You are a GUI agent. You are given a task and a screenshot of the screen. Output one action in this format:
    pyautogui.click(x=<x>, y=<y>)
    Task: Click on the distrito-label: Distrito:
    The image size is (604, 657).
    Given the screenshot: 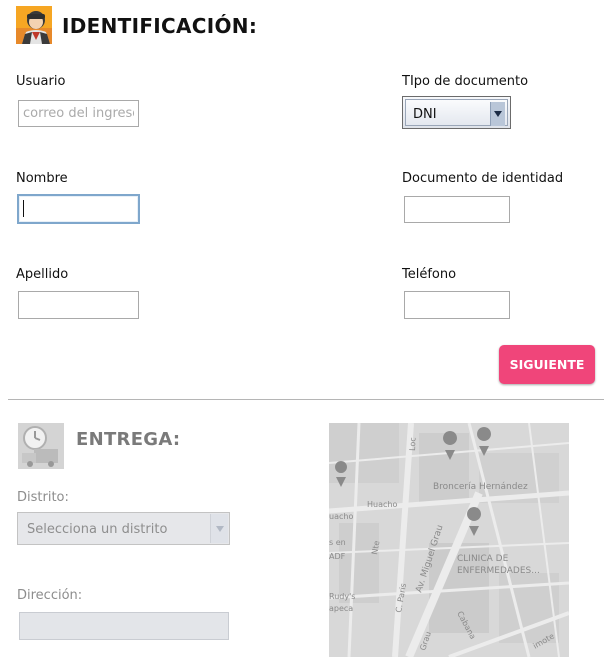 What is the action you would take?
    pyautogui.click(x=43, y=497)
    